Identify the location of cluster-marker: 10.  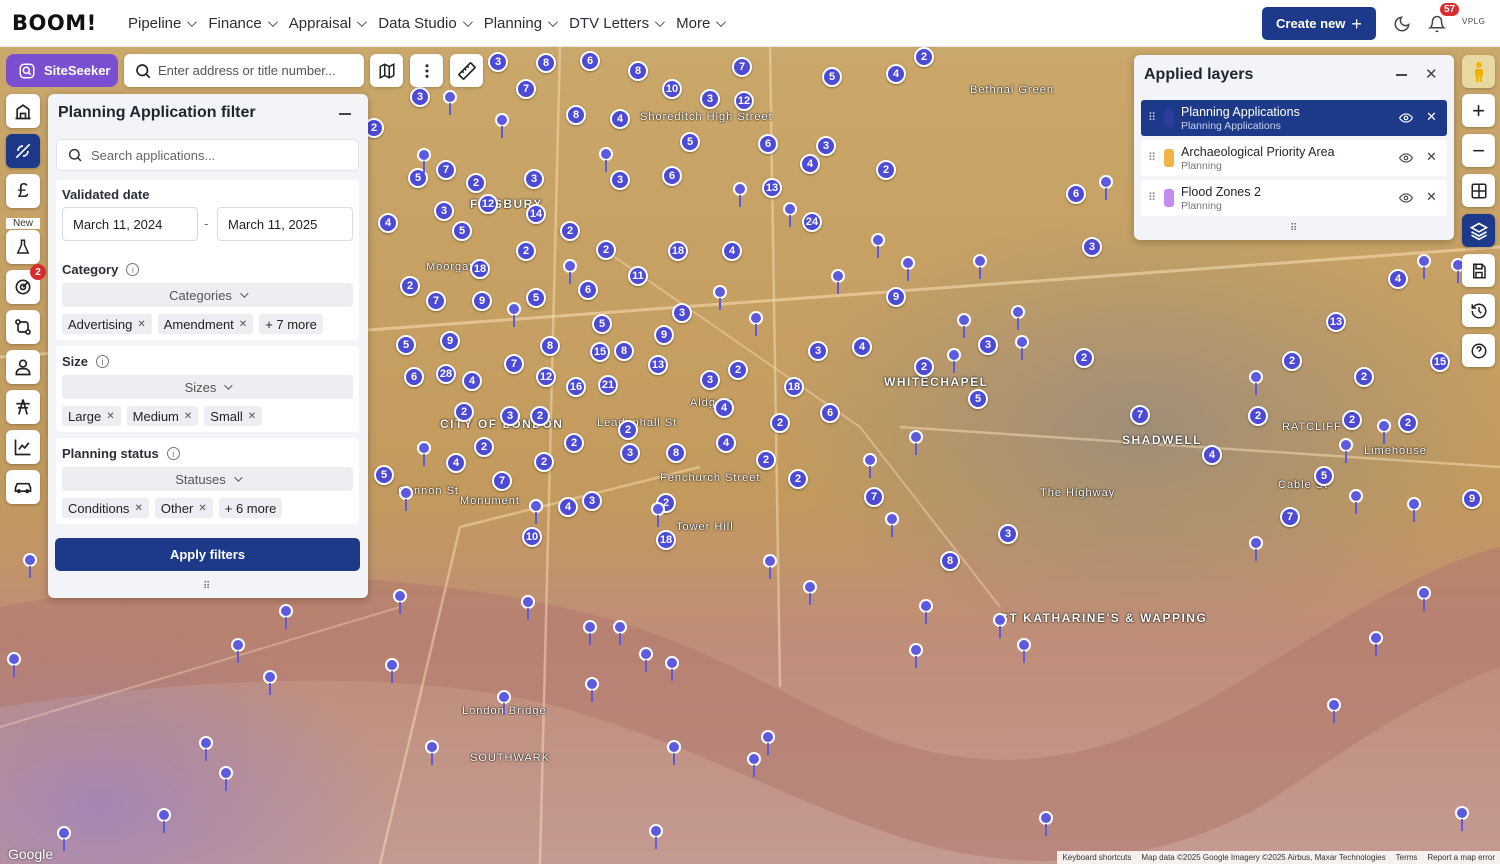
(532, 537).